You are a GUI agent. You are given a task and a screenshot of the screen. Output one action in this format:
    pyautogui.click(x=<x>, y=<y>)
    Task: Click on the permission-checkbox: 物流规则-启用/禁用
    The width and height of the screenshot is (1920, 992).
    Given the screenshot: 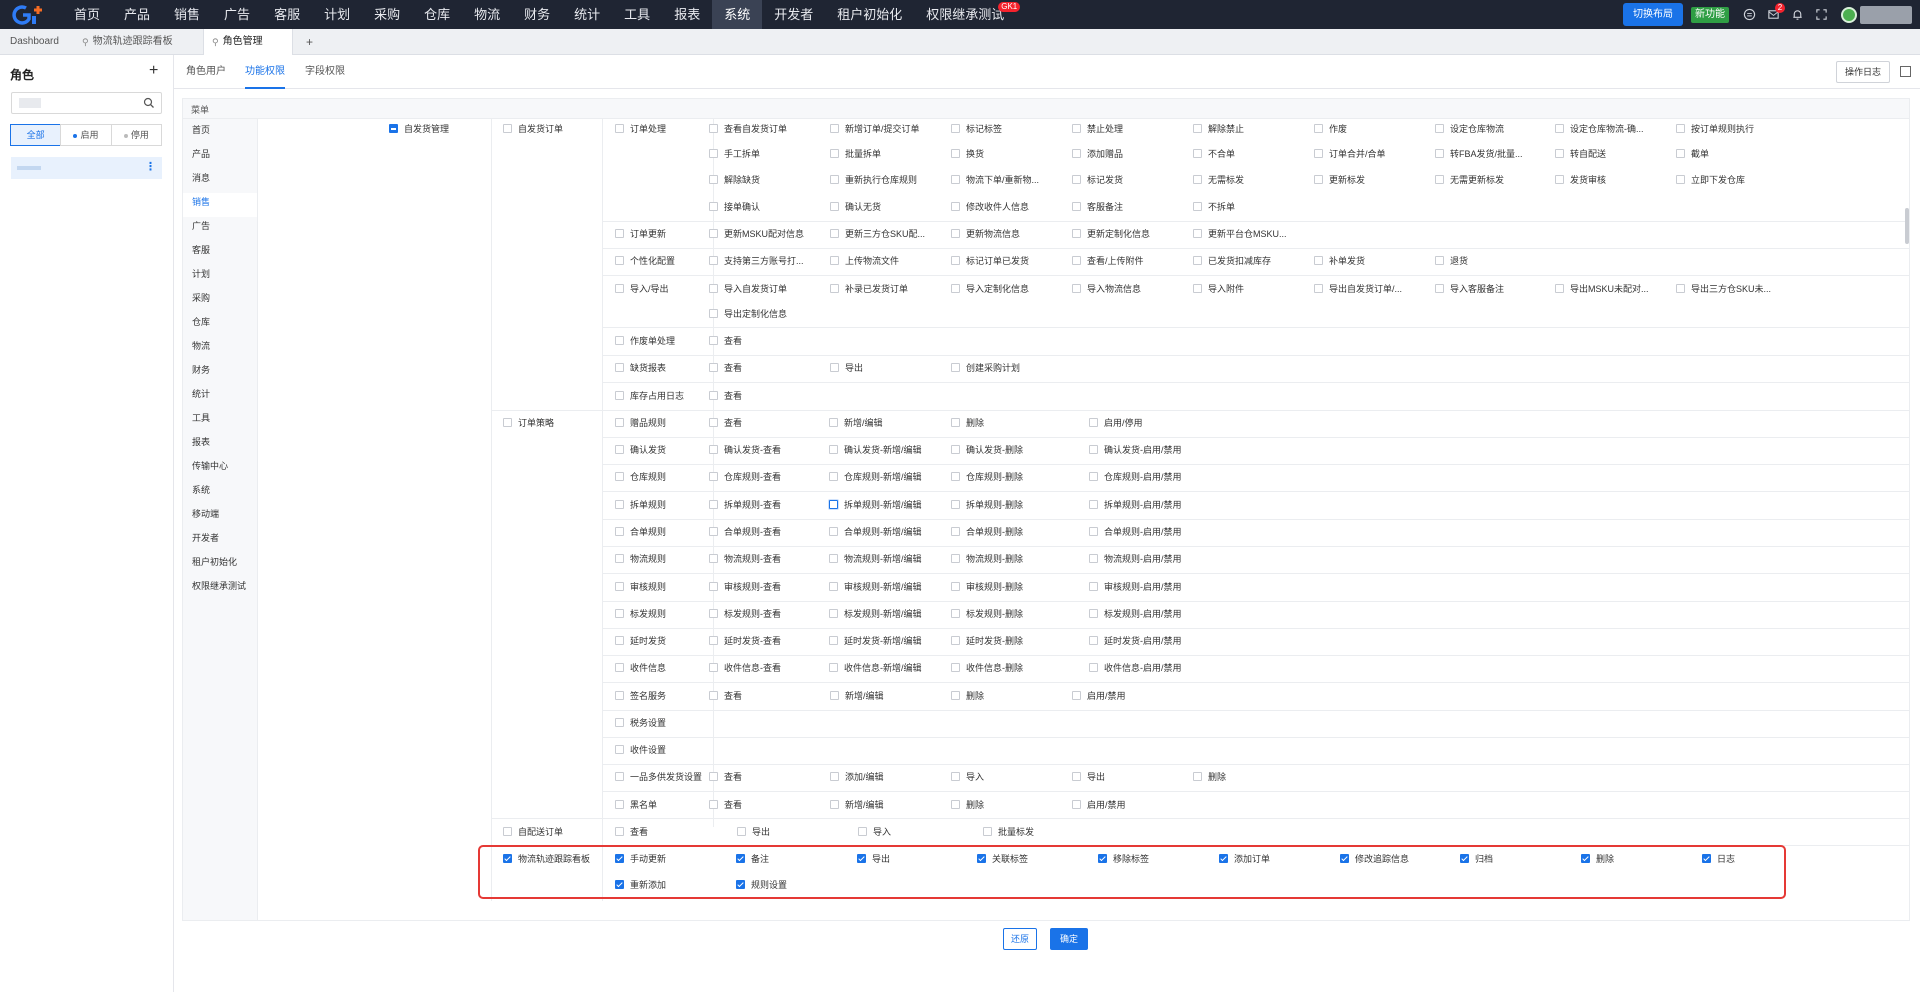 What is the action you would take?
    pyautogui.click(x=1135, y=559)
    